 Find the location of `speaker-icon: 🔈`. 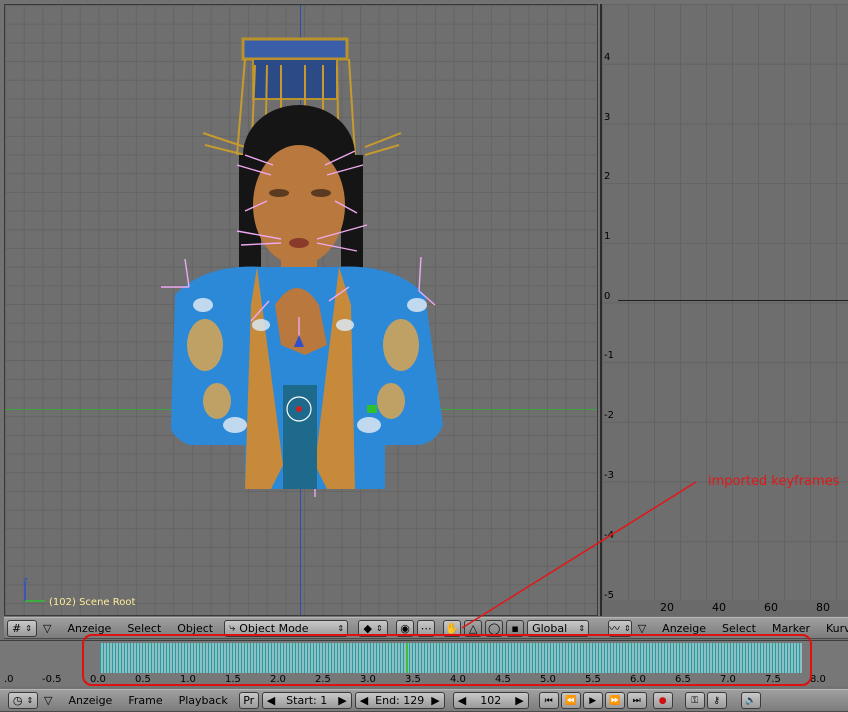

speaker-icon: 🔈 is located at coordinates (751, 700).